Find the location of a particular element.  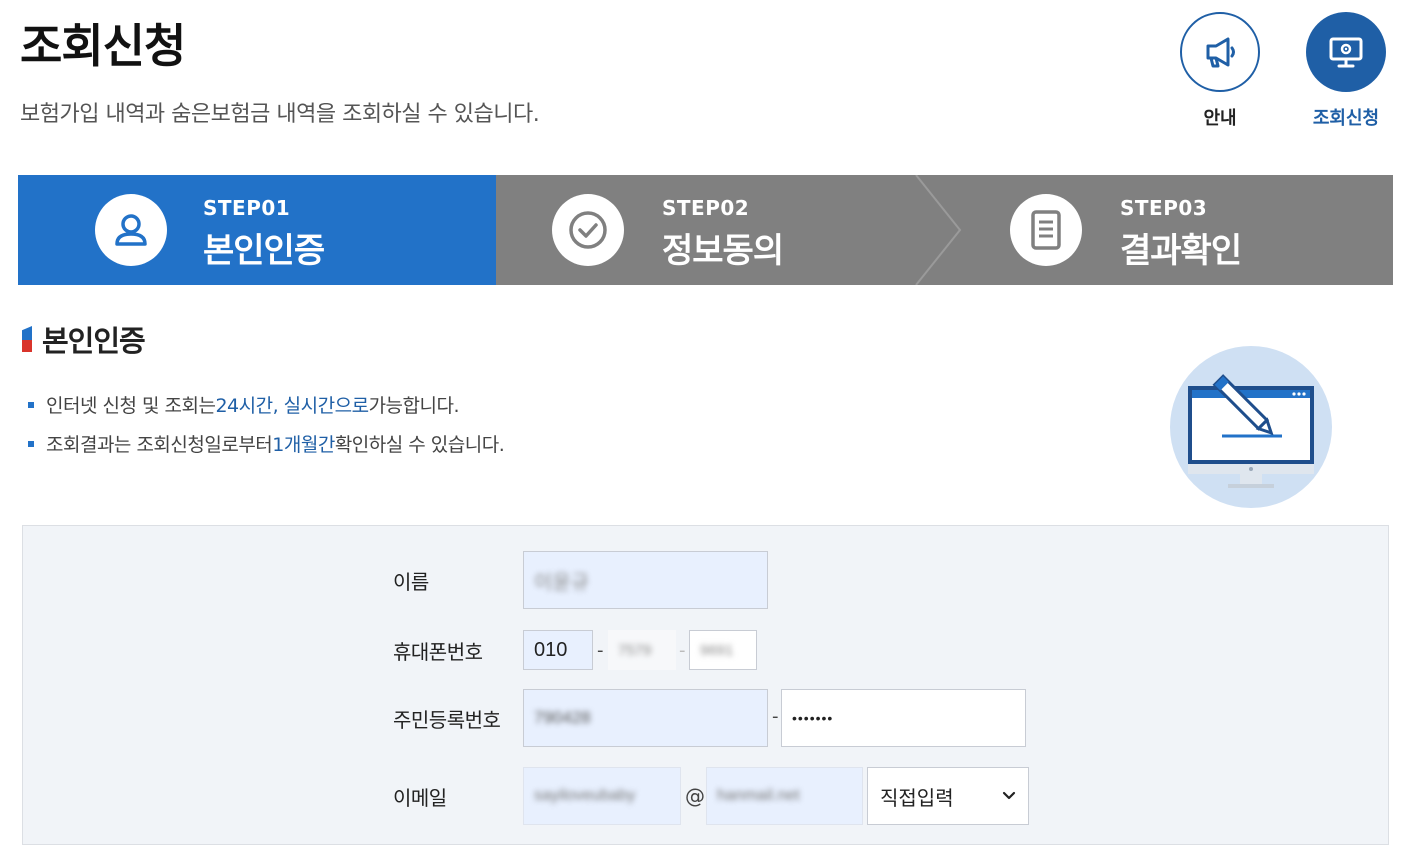

email-at: @ is located at coordinates (695, 796).